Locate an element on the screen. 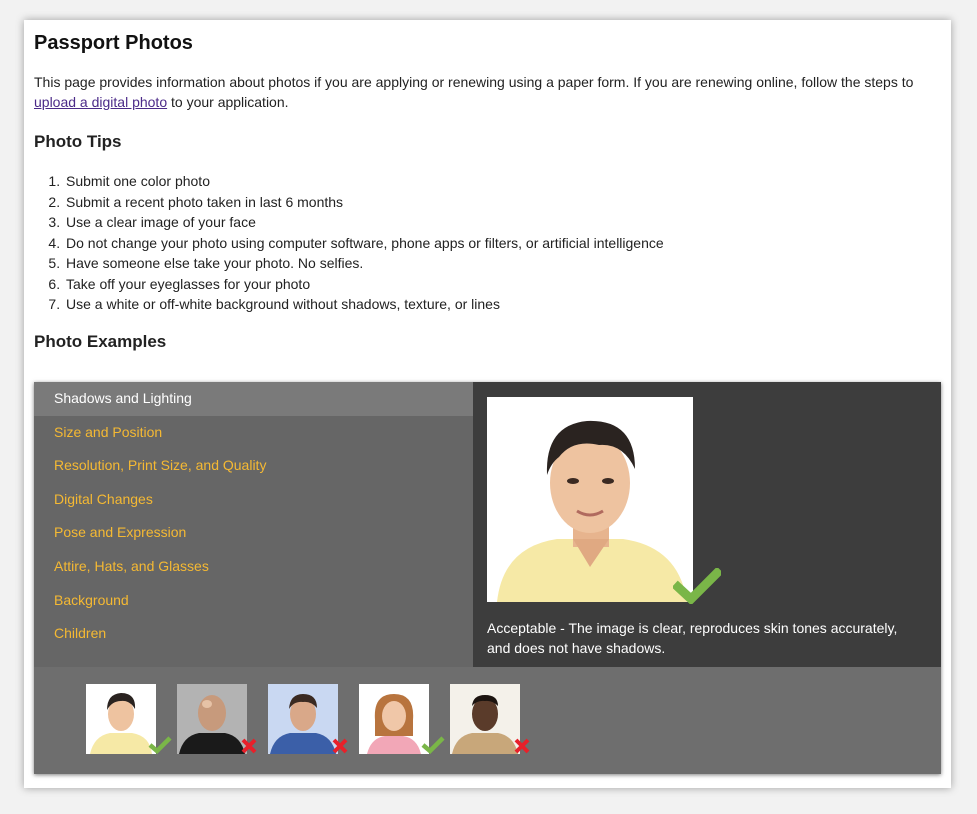 This screenshot has width=977, height=814. tip-item: Use a clear image of your face is located at coordinates (364, 222).